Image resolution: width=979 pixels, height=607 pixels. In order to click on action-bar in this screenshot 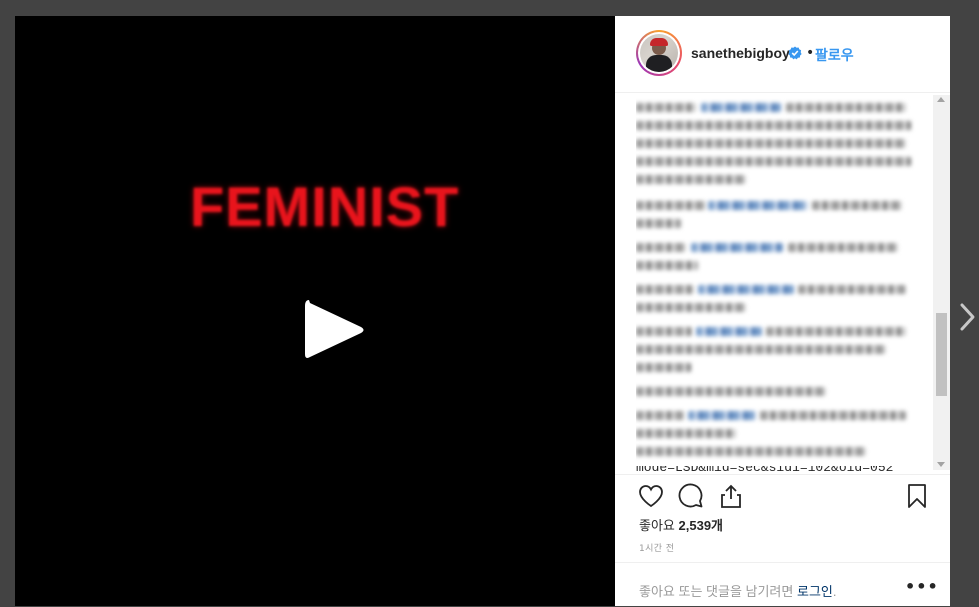, I will do `click(782, 494)`.